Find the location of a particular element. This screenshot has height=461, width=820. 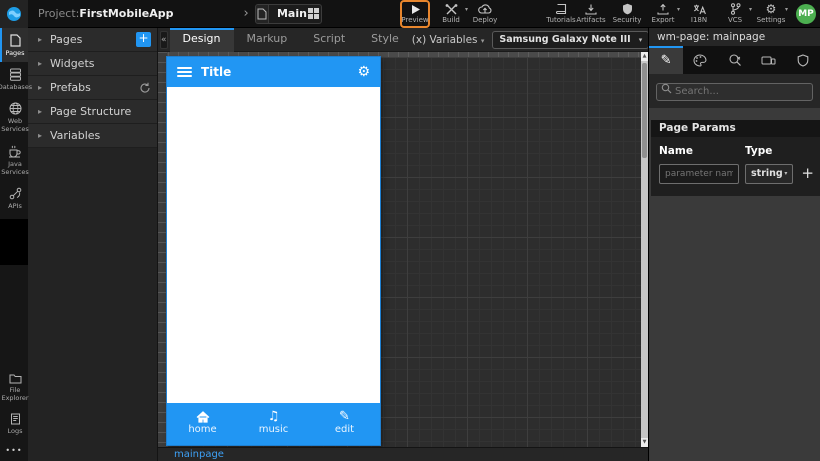

device-selector: Samsung Galaxy Note III ▾ is located at coordinates (571, 39).